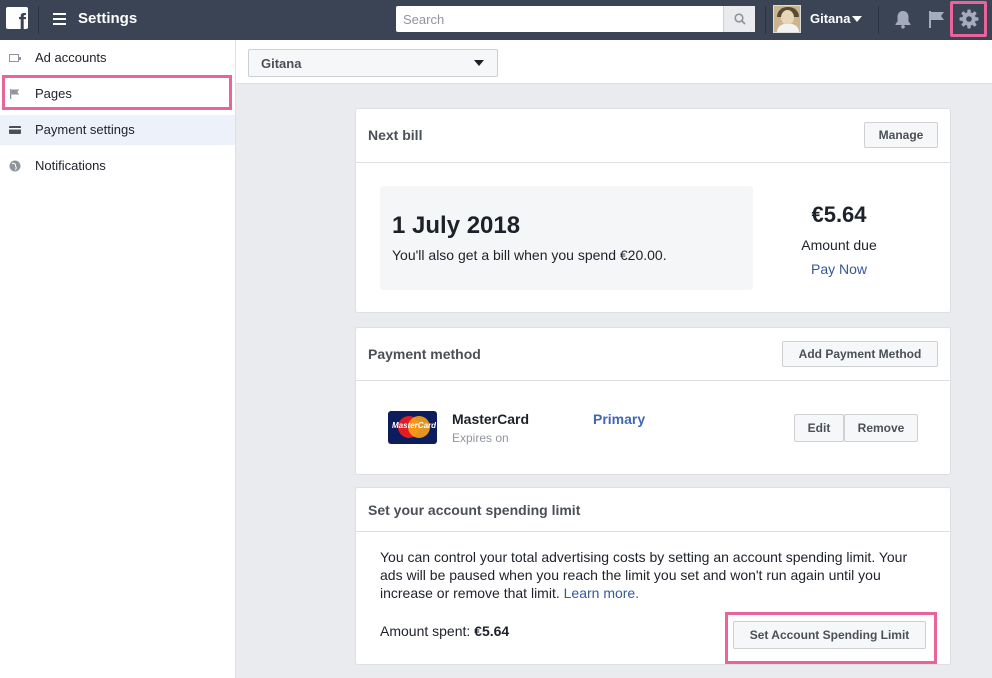 Image resolution: width=992 pixels, height=678 pixels. Describe the element at coordinates (117, 166) in the screenshot. I see `sidebar-item-notifications: Notifications` at that location.